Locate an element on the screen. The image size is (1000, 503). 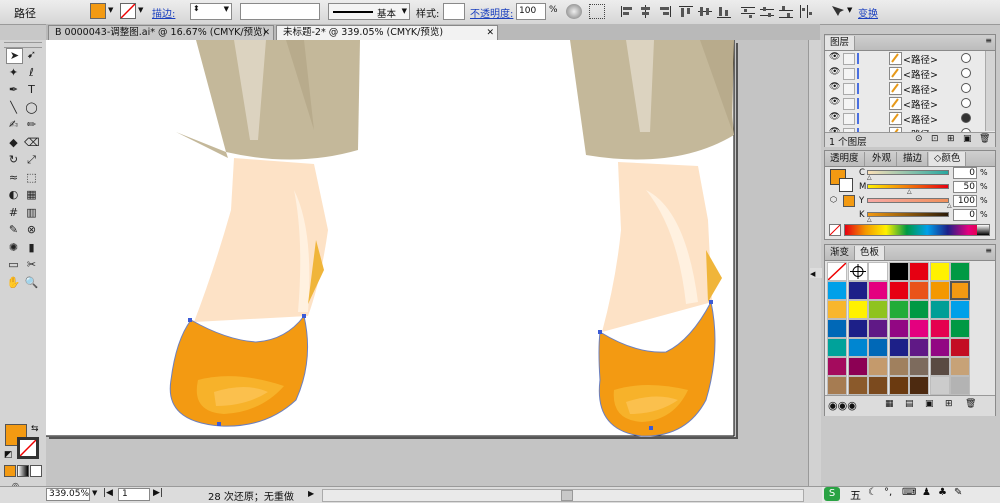
eraser-tool-icon: ⌫ is located at coordinates (32, 143).